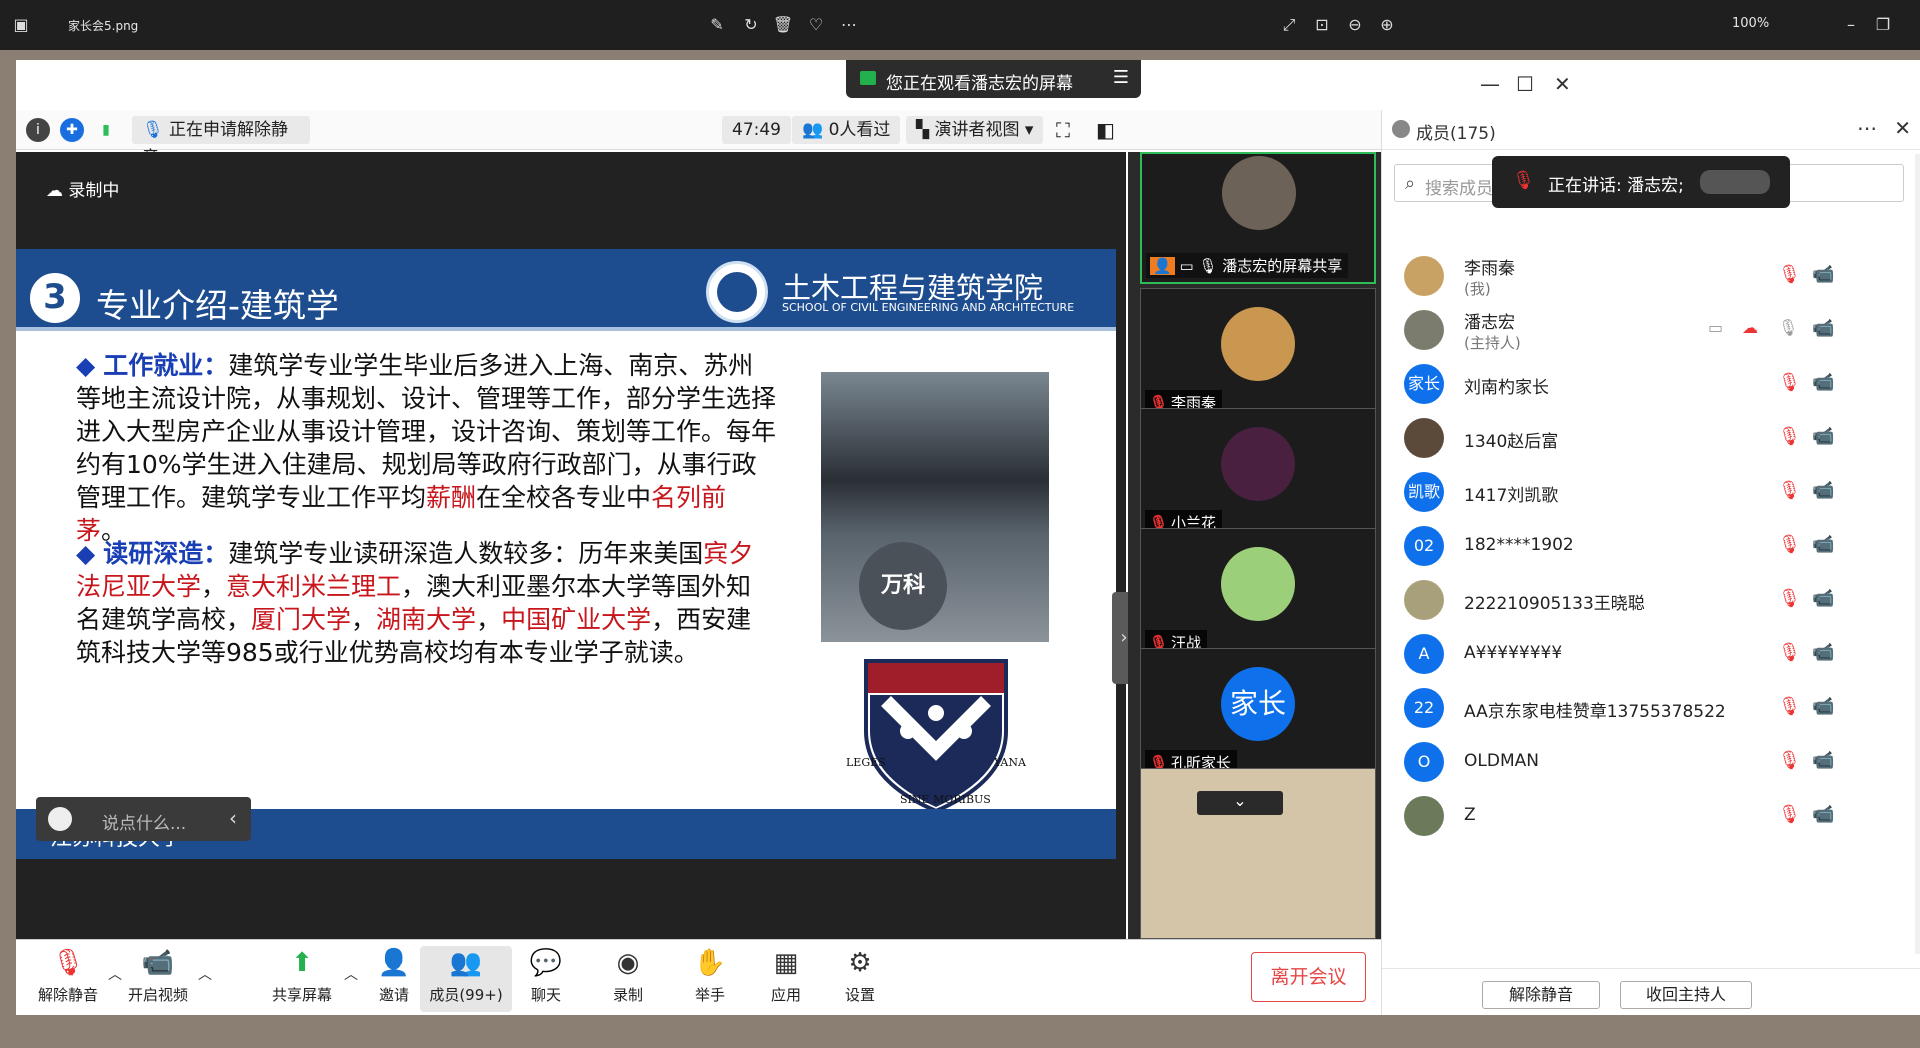  What do you see at coordinates (1490, 84) in the screenshot?
I see `window-minimize-icon: —` at bounding box center [1490, 84].